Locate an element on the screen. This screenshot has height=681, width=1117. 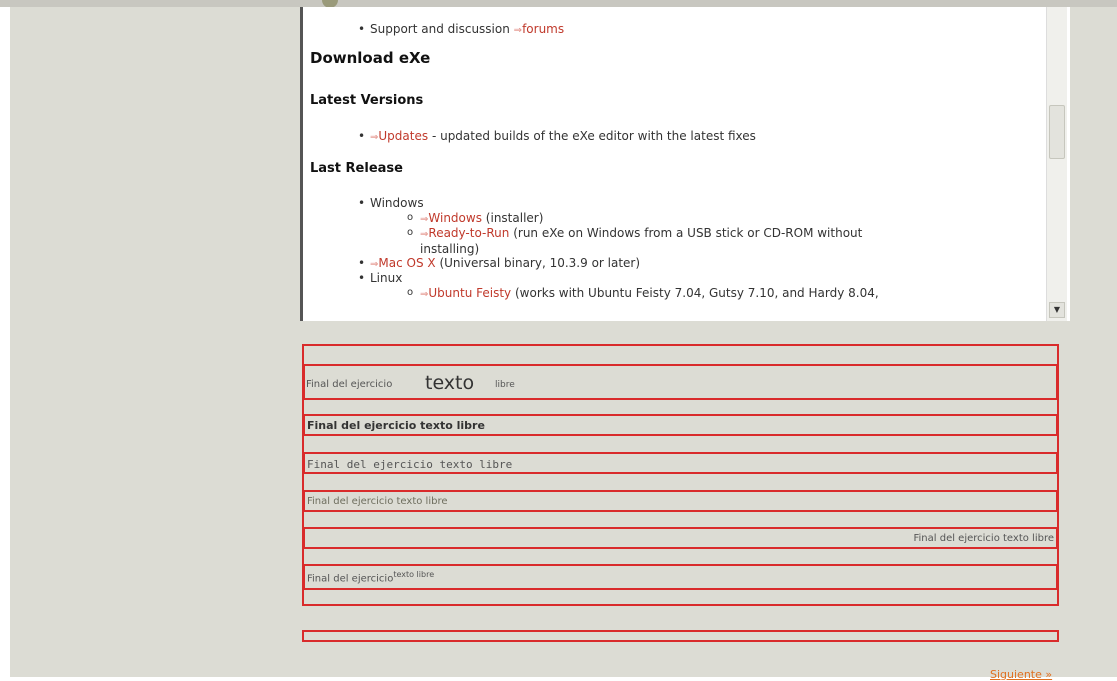
list-item: Windows is located at coordinates (390, 203).